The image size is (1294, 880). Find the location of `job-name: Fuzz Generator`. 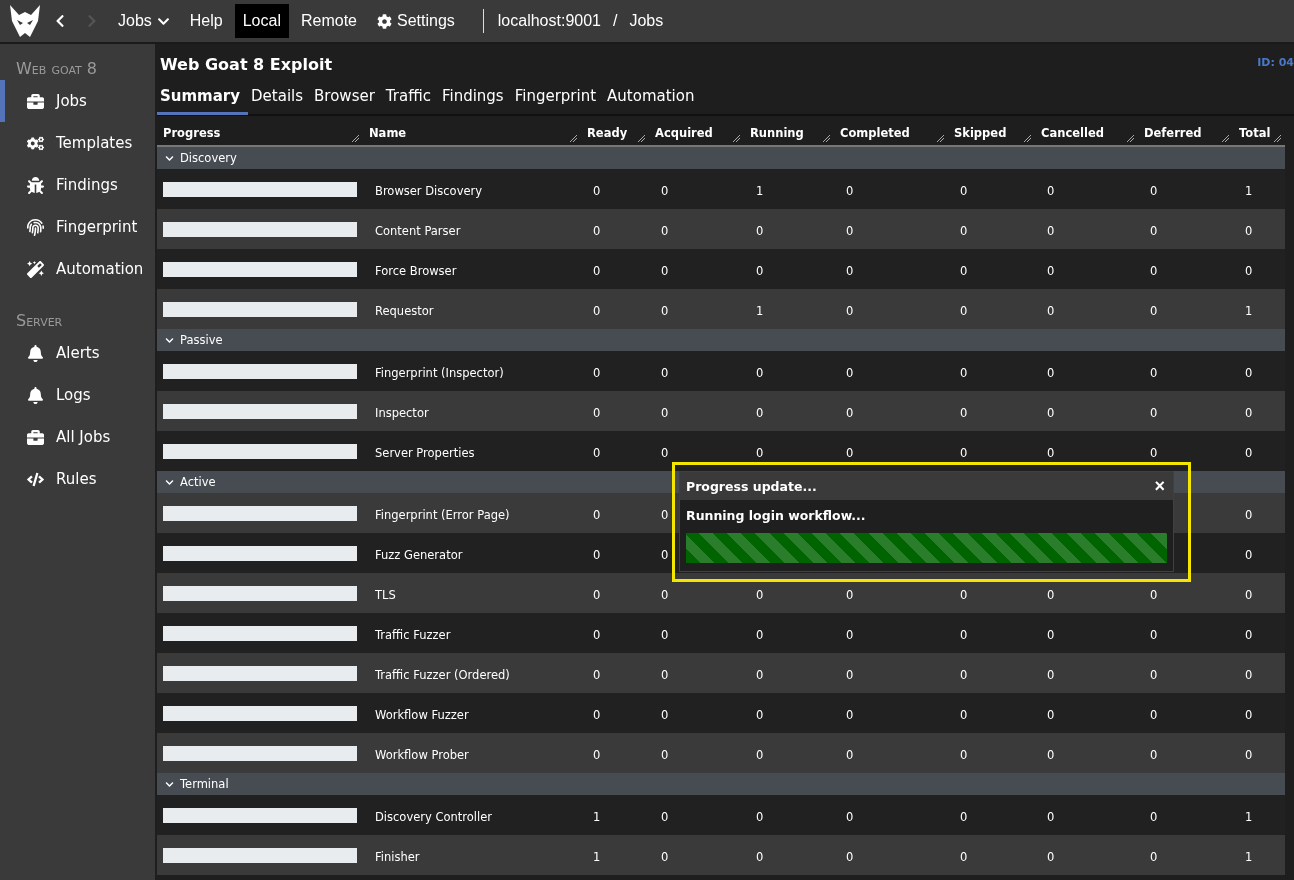

job-name: Fuzz Generator is located at coordinates (418, 554).